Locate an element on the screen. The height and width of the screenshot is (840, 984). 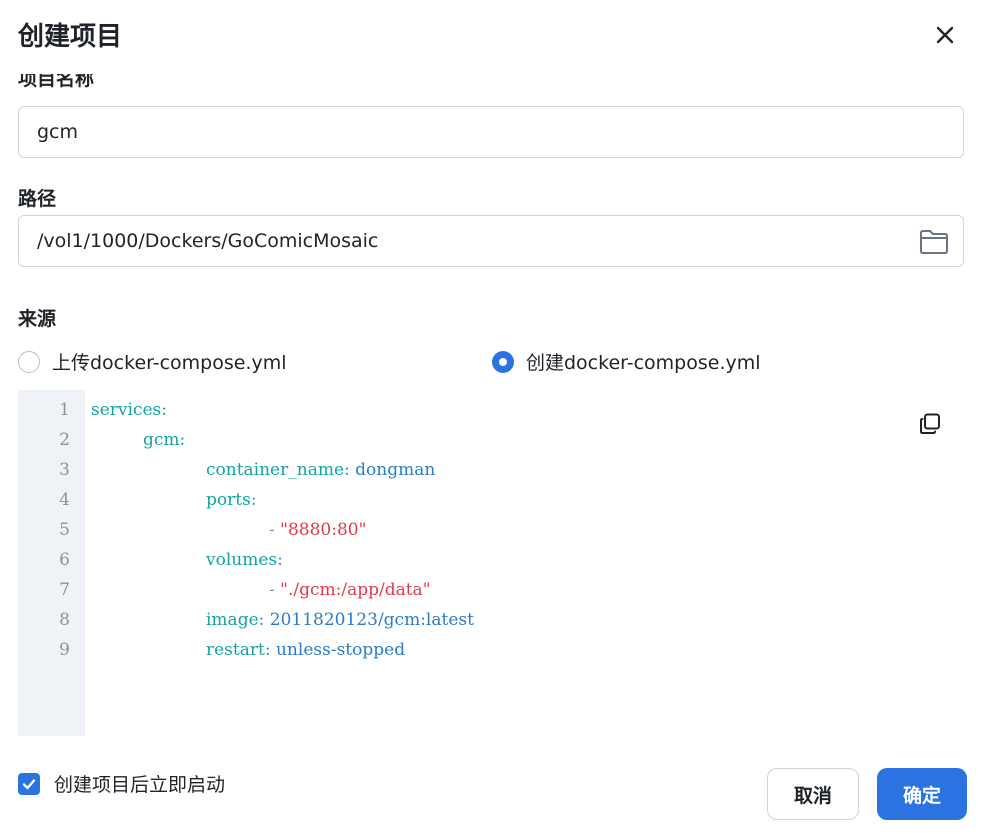
line-number: 3 is located at coordinates (64, 470).